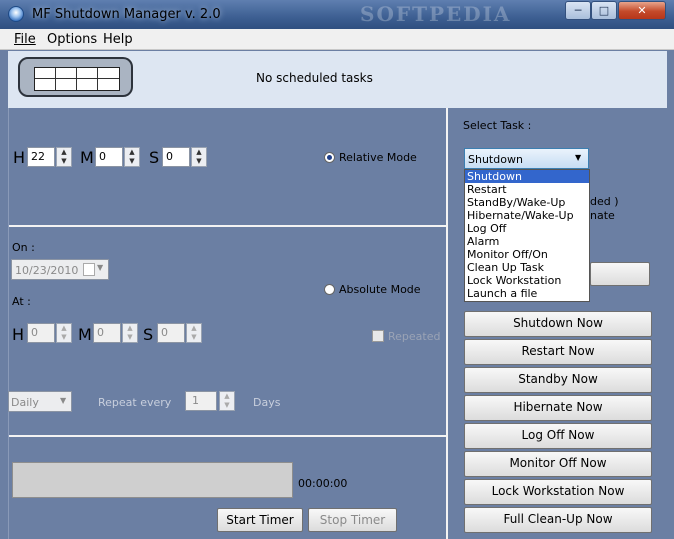 Image resolution: width=674 pixels, height=539 pixels. Describe the element at coordinates (75, 77) in the screenshot. I see `computer-panel-icon` at that location.